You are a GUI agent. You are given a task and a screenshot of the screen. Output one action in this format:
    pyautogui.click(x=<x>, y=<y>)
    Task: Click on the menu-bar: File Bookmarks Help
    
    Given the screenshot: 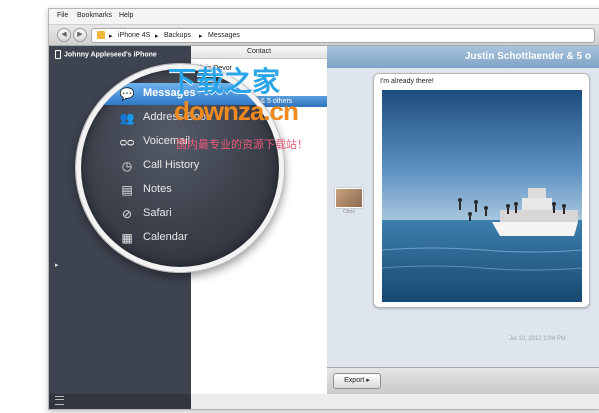 What is the action you would take?
    pyautogui.click(x=324, y=17)
    